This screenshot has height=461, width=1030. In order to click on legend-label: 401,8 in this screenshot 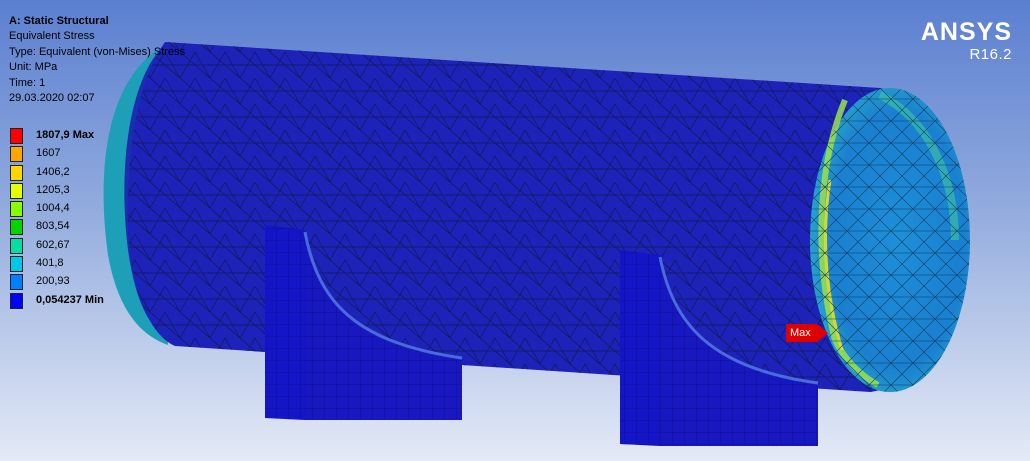, I will do `click(50, 263)`.